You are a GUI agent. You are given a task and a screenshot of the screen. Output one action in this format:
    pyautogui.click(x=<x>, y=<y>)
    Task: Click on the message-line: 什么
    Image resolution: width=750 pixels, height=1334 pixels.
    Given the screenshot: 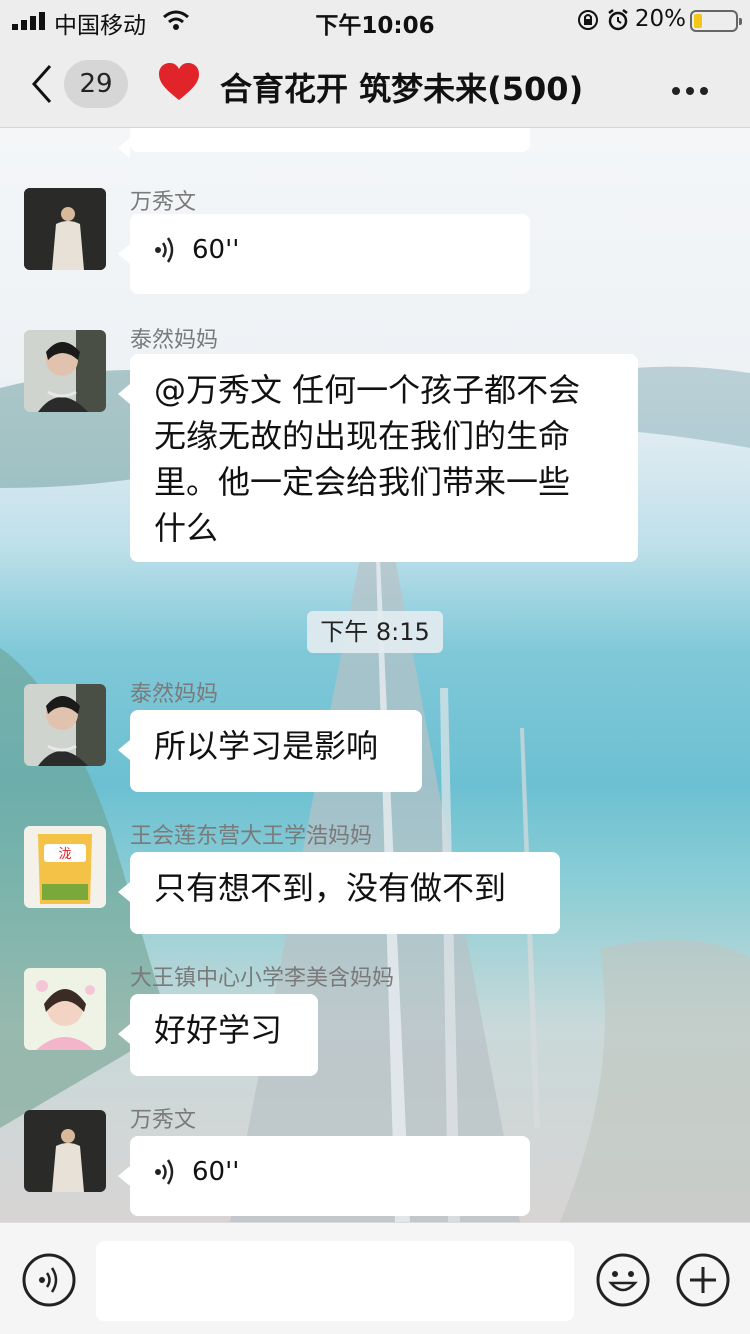 What is the action you would take?
    pyautogui.click(x=186, y=528)
    